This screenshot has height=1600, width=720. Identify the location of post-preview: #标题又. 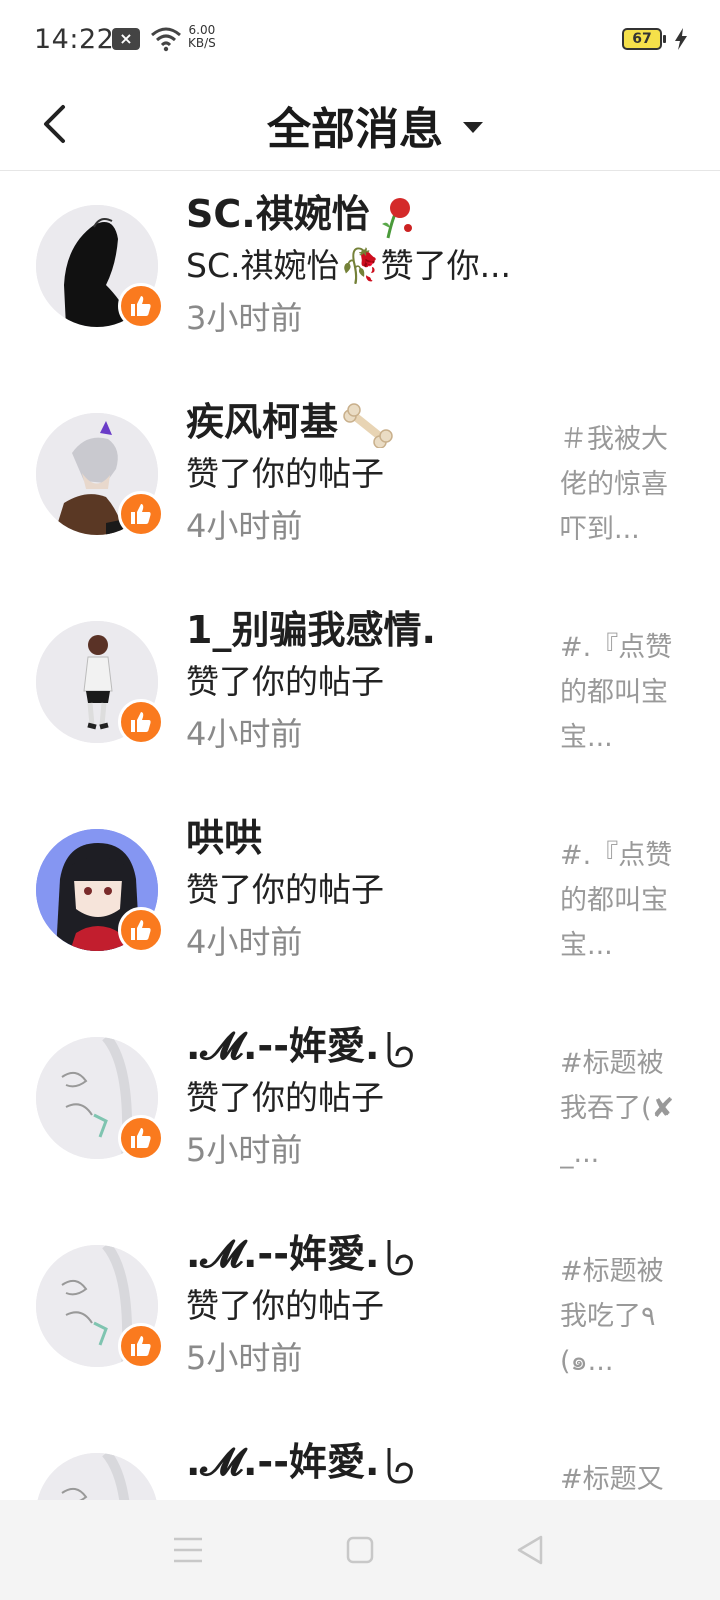
(625, 1479).